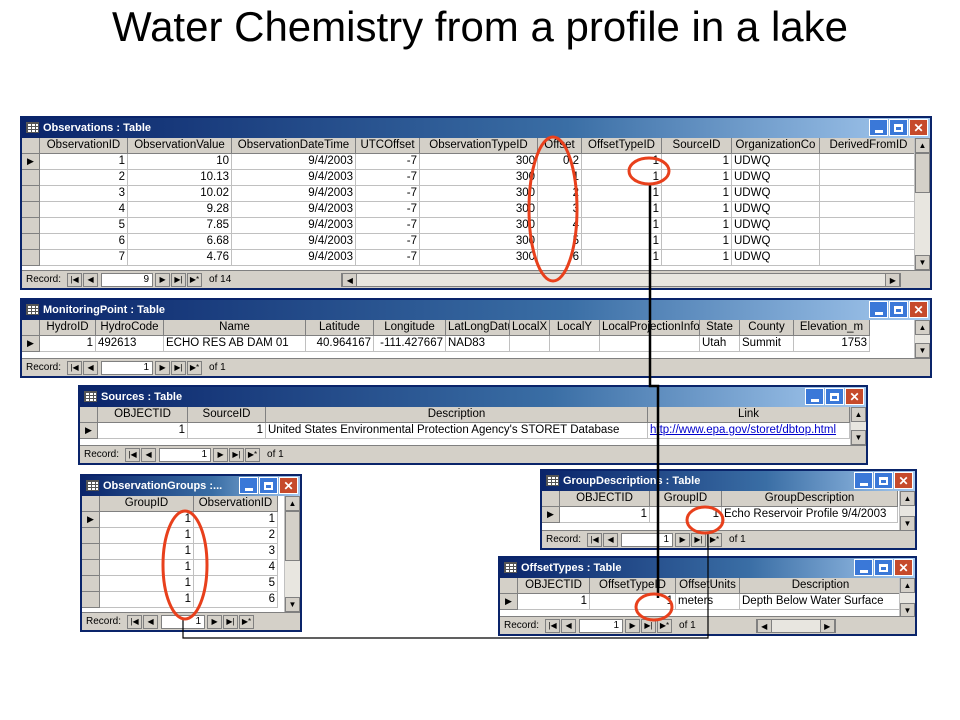  I want to click on column-header: ObservationID, so click(84, 146).